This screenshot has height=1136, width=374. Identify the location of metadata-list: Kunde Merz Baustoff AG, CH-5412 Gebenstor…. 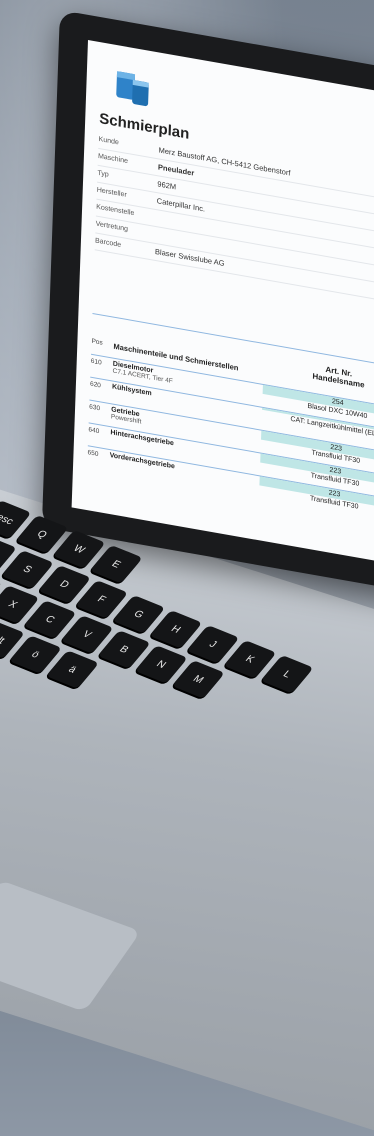
(234, 224).